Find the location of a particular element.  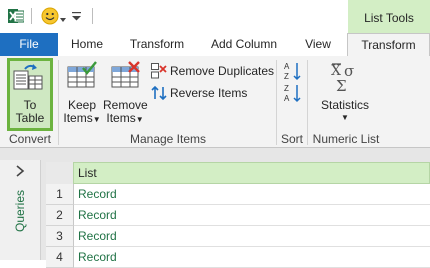

table-row: 3 Record is located at coordinates (238, 236).